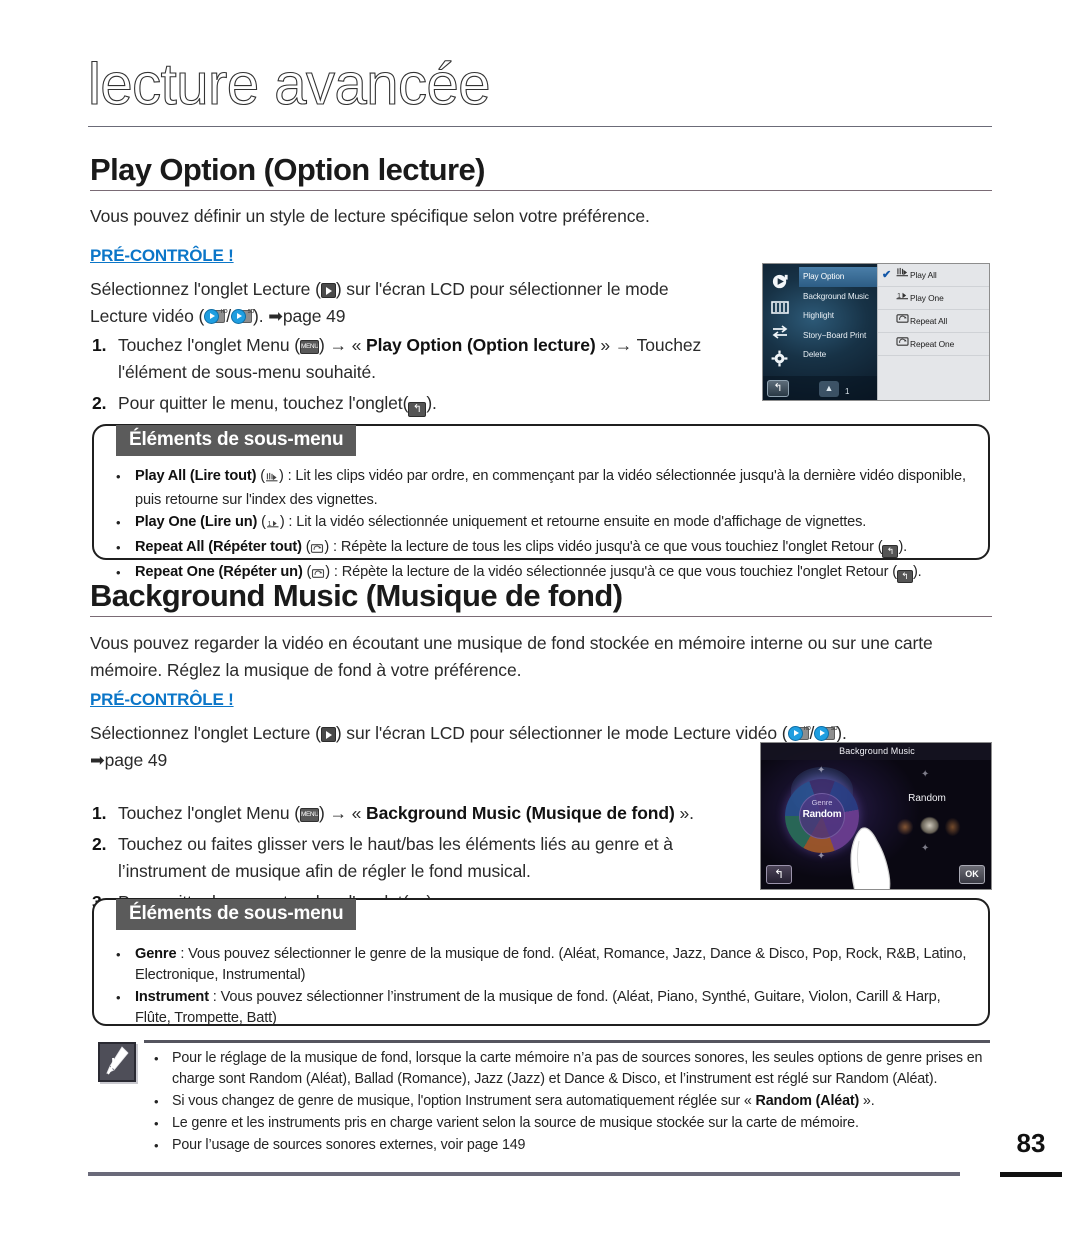 Image resolution: width=1080 pixels, height=1234 pixels. I want to click on precheck-label-1: PRÉ-CONTRÔLE !, so click(162, 255).